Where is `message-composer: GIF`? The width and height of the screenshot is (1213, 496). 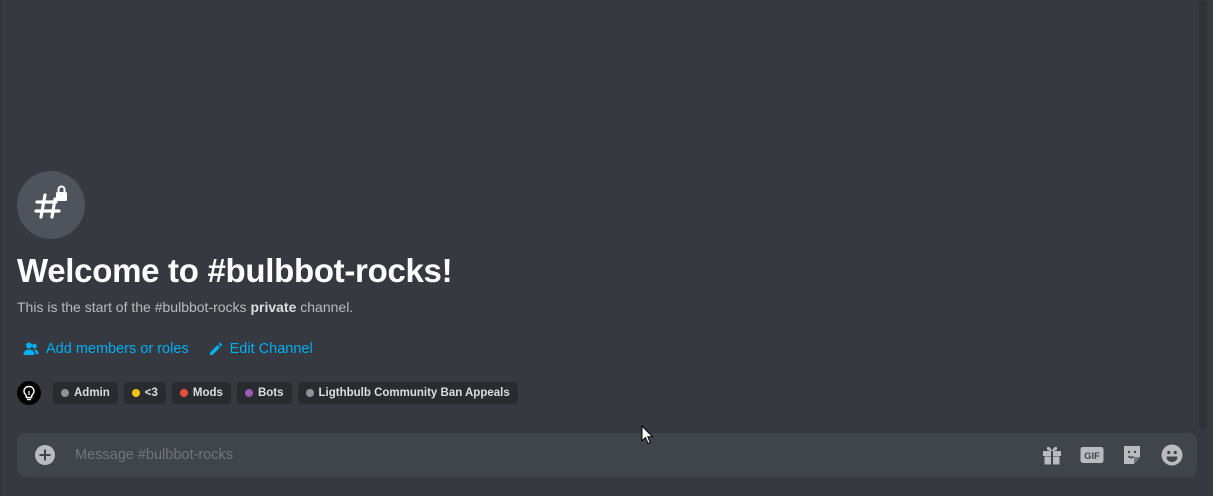 message-composer: GIF is located at coordinates (607, 455).